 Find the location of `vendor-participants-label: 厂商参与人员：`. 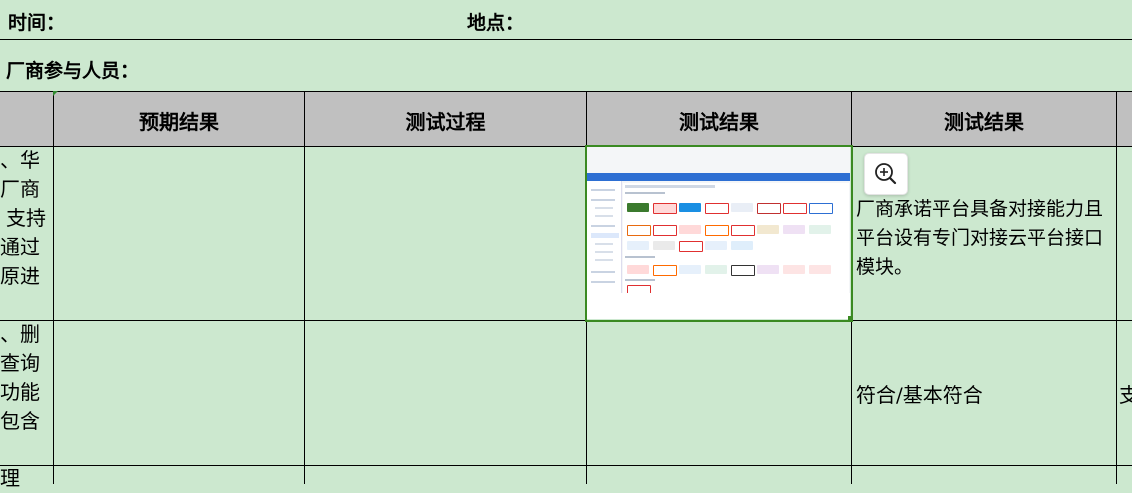

vendor-participants-label: 厂商参与人员： is located at coordinates (73, 71).